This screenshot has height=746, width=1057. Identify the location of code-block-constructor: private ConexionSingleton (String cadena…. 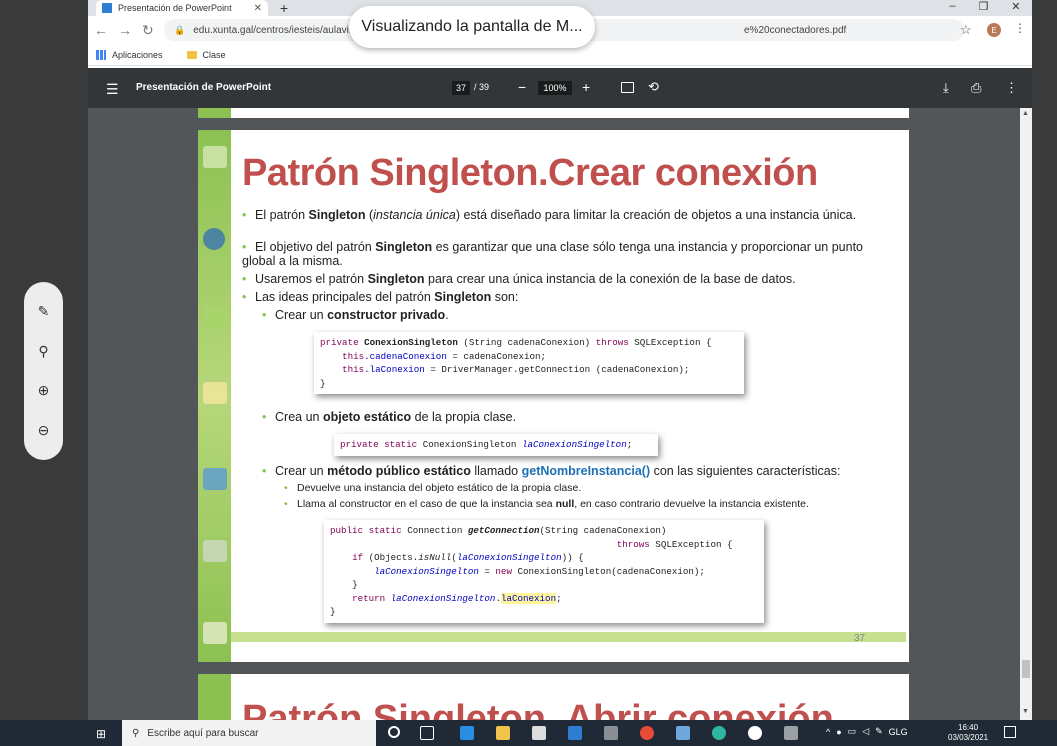
(529, 363).